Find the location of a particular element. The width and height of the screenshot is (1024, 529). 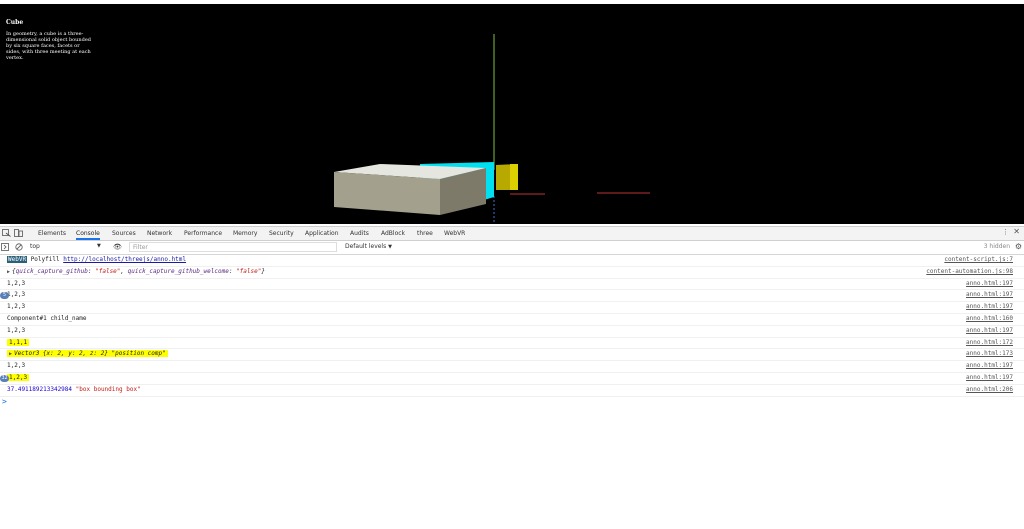

hidden-count: 3 hidden is located at coordinates (996, 246).